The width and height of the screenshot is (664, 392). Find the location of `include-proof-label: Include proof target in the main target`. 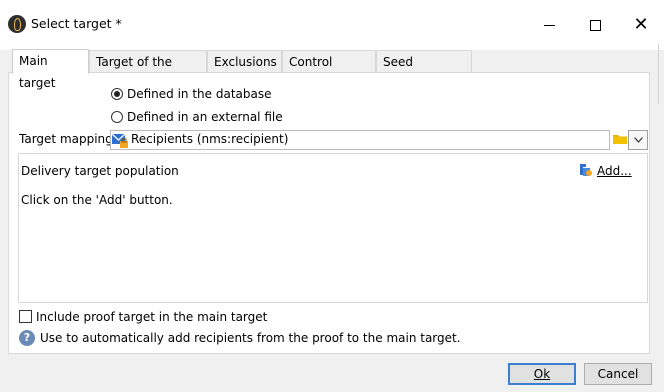

include-proof-label: Include proof target in the main target is located at coordinates (151, 317).